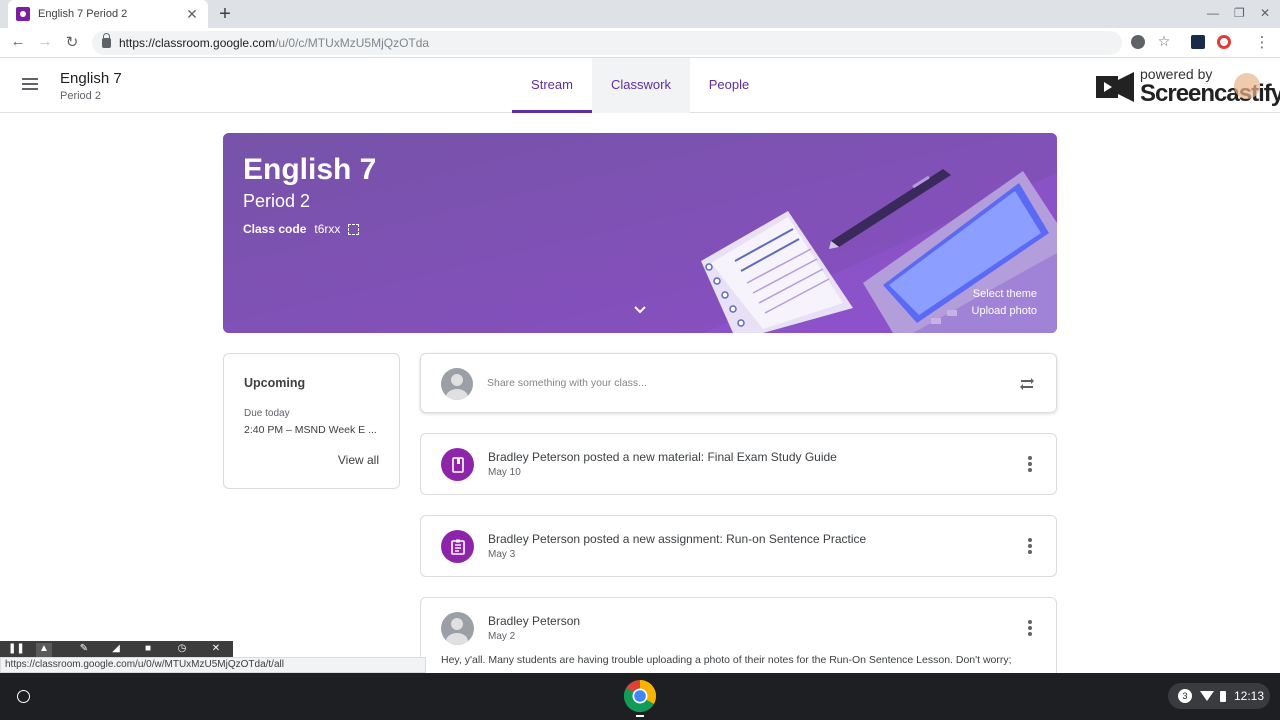 This screenshot has width=1280, height=720. What do you see at coordinates (1213, 13) in the screenshot?
I see `minimize-icon: —` at bounding box center [1213, 13].